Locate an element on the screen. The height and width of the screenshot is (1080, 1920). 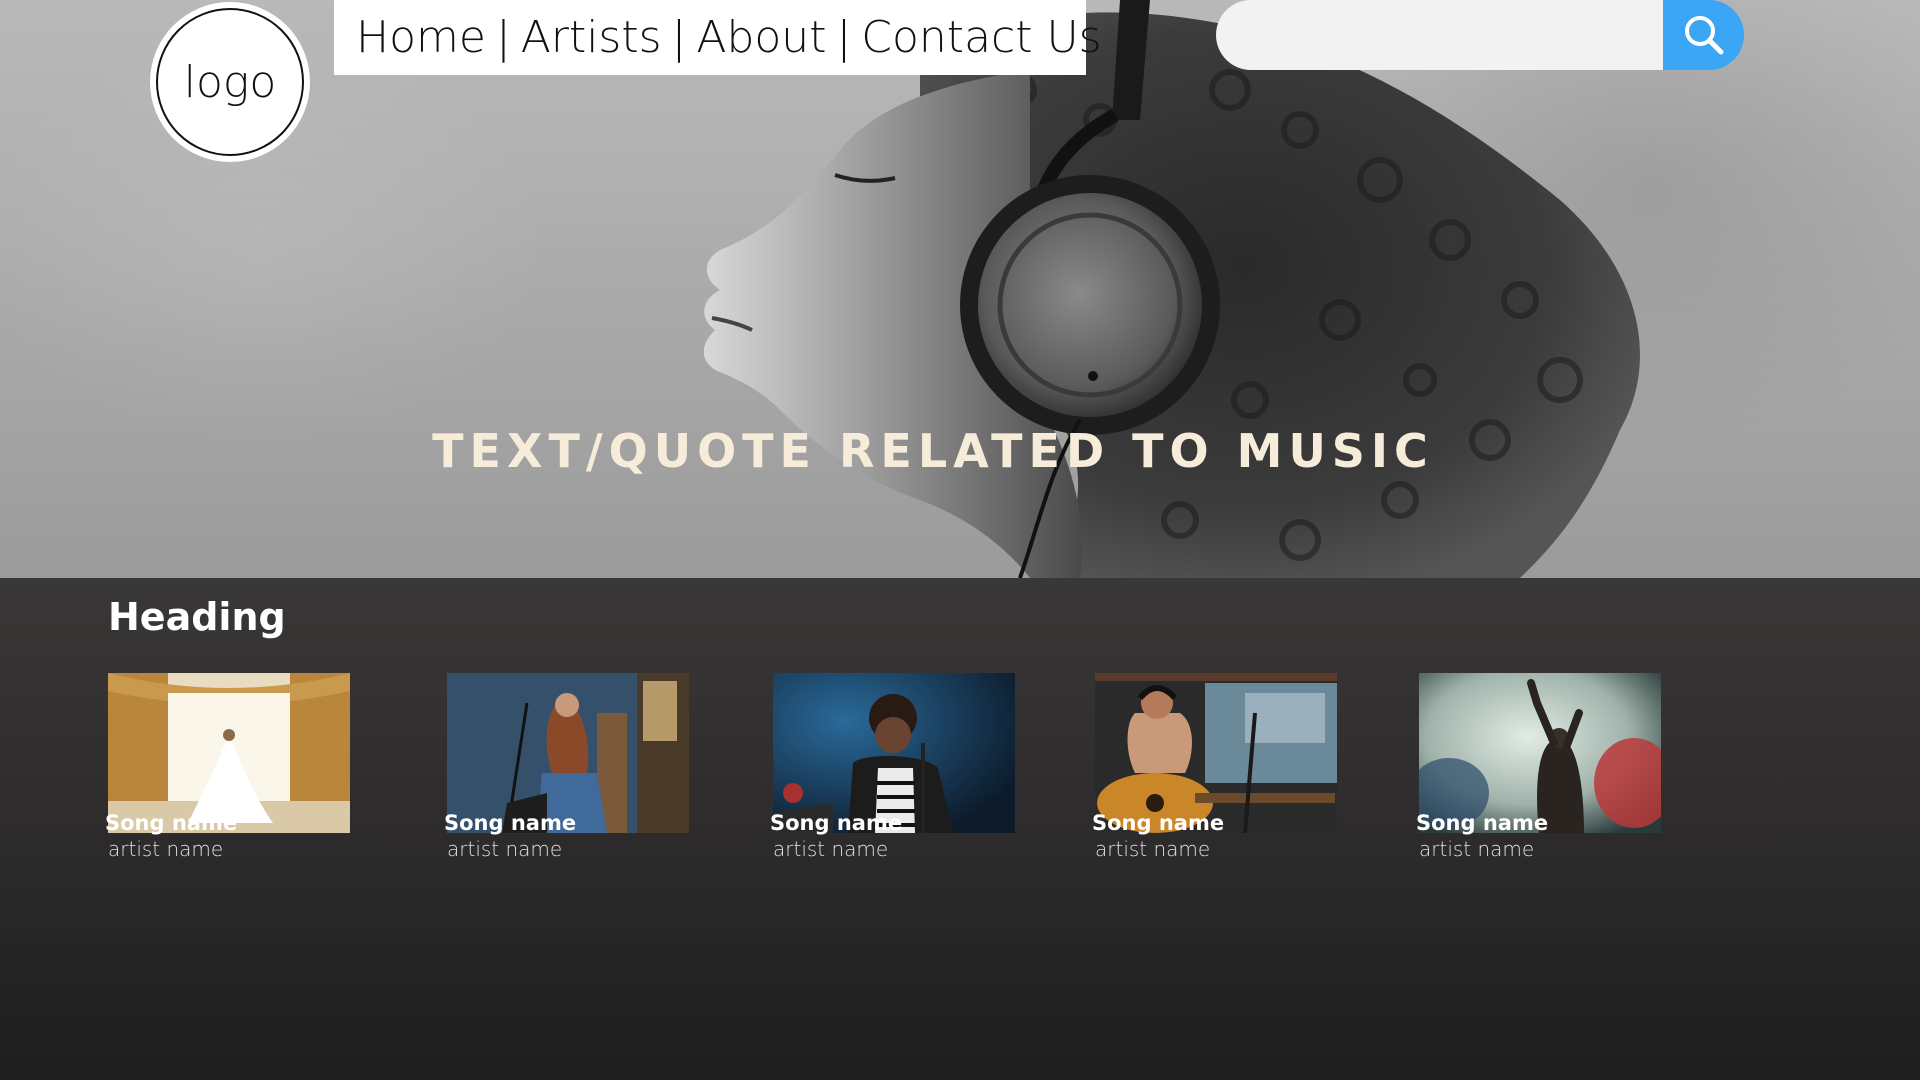
search-input is located at coordinates (1441, 35).